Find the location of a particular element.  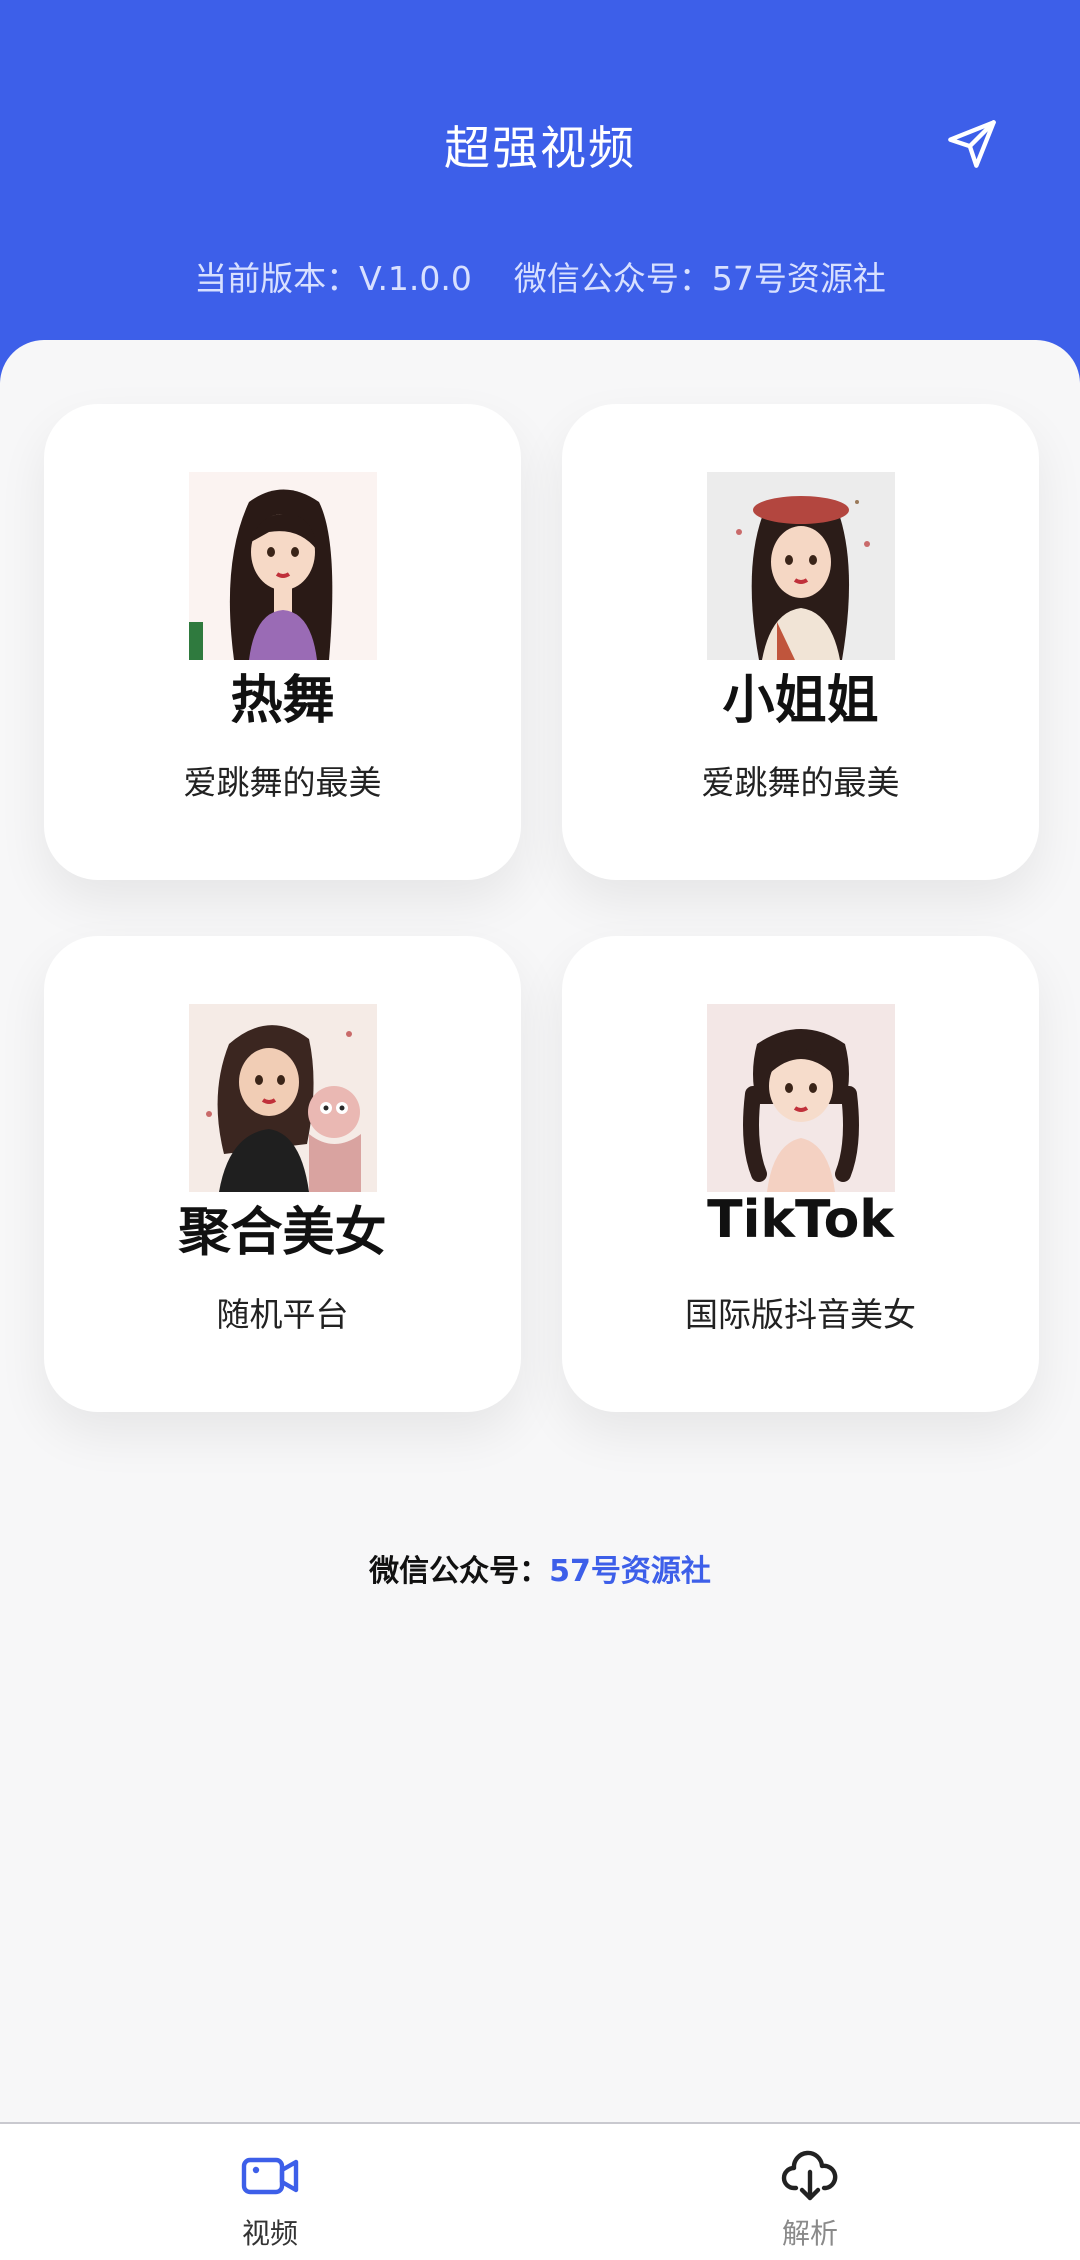

video-camera-icon is located at coordinates (270, 2176).